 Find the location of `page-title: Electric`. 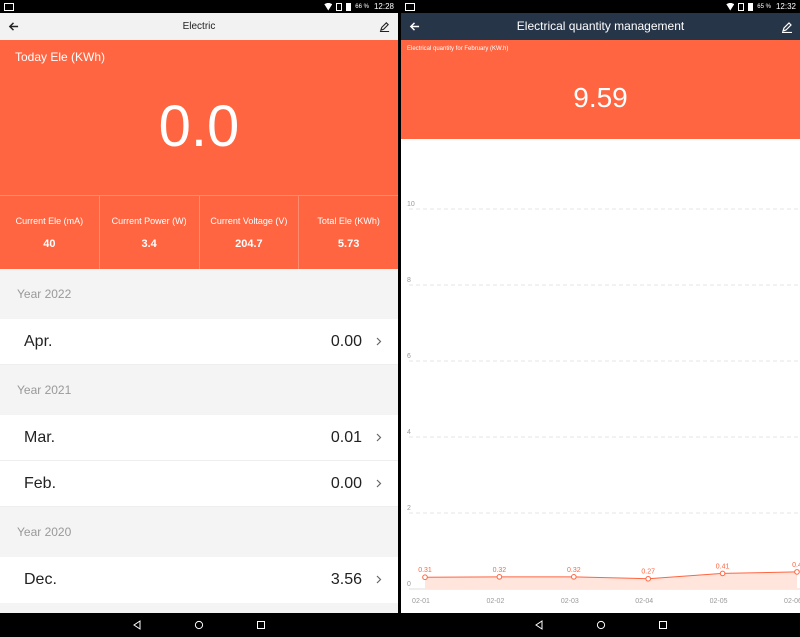

page-title: Electric is located at coordinates (199, 26).